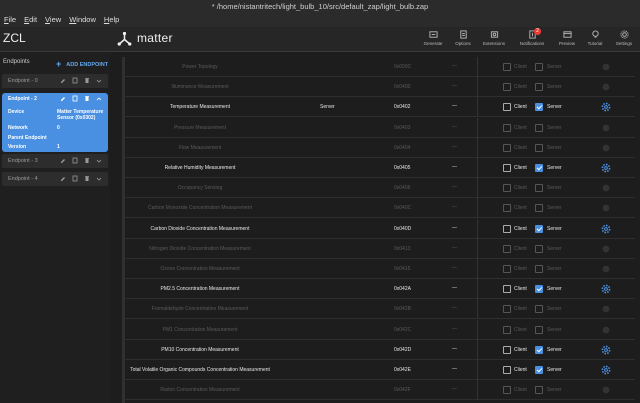 Image resolution: width=640 pixels, height=403 pixels. What do you see at coordinates (403, 349) in the screenshot?
I see `cluster-code: 0x042D` at bounding box center [403, 349].